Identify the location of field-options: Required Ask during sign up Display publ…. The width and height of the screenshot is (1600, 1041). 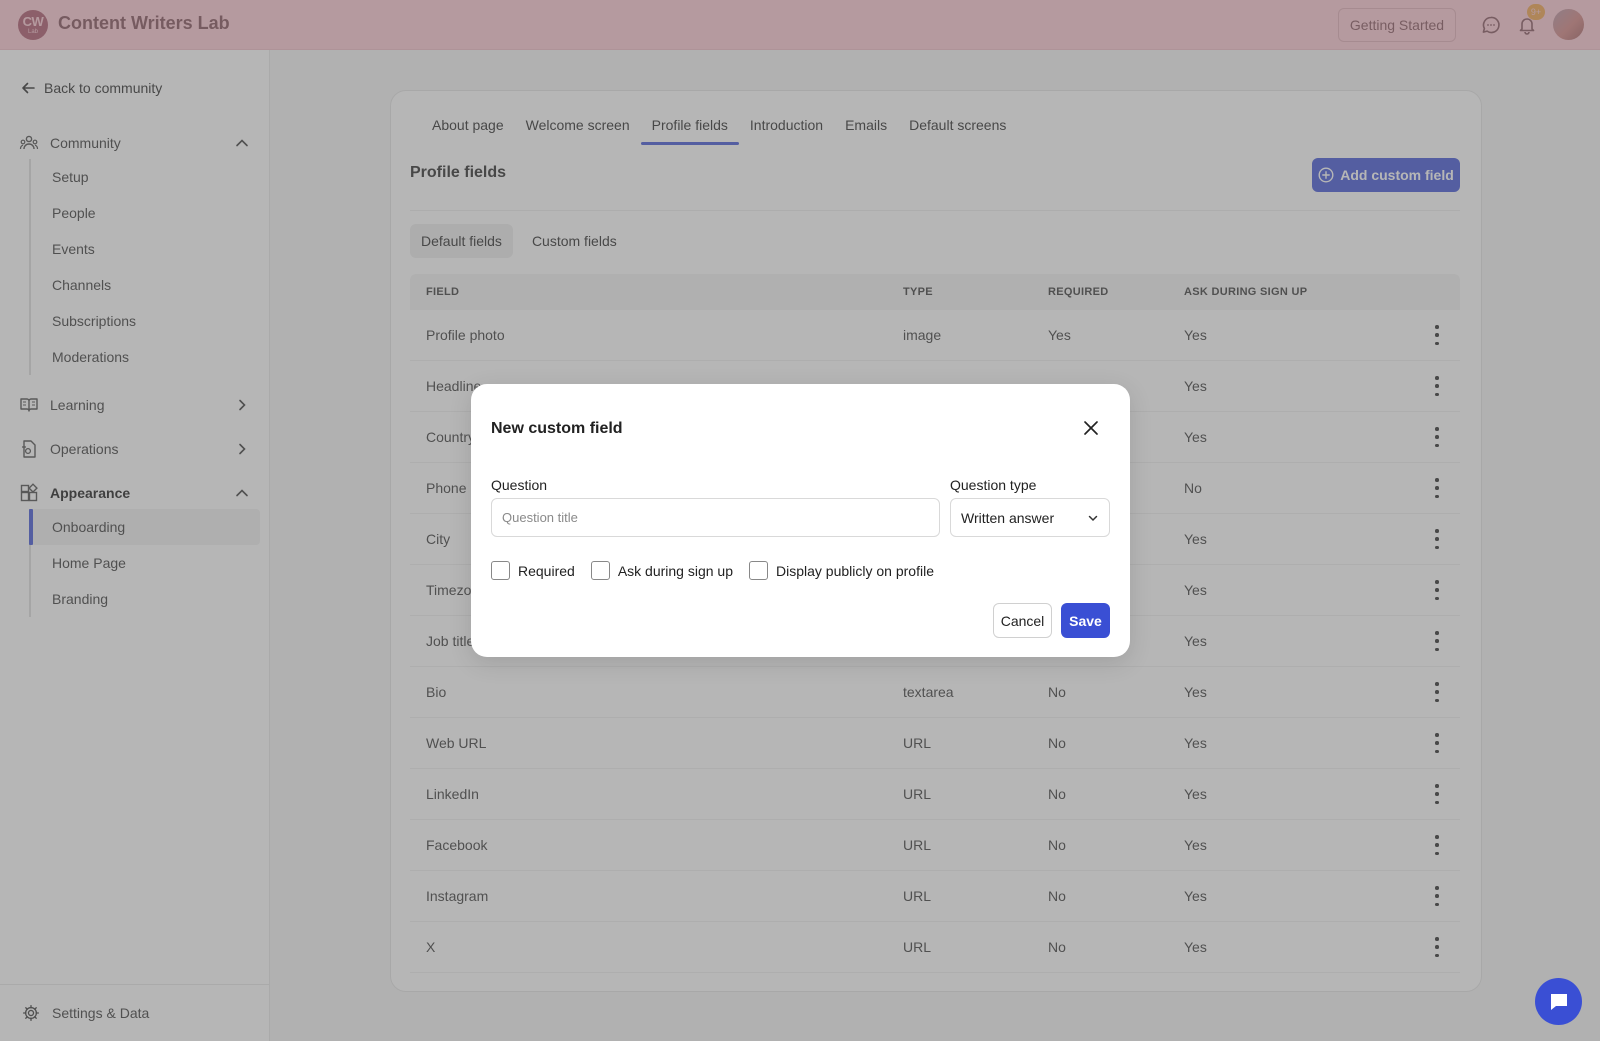
(720, 570).